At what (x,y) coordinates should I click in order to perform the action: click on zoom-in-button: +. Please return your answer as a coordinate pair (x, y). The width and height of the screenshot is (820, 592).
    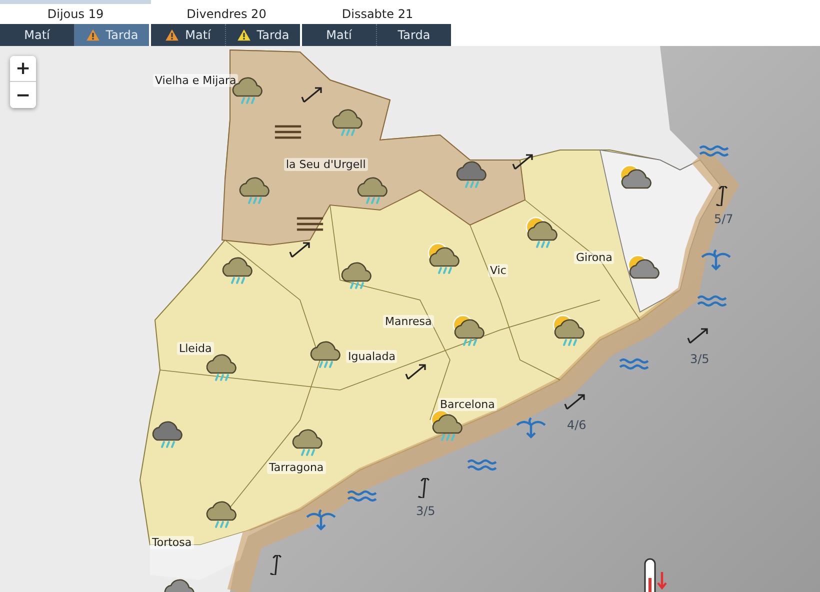
    Looking at the image, I should click on (23, 69).